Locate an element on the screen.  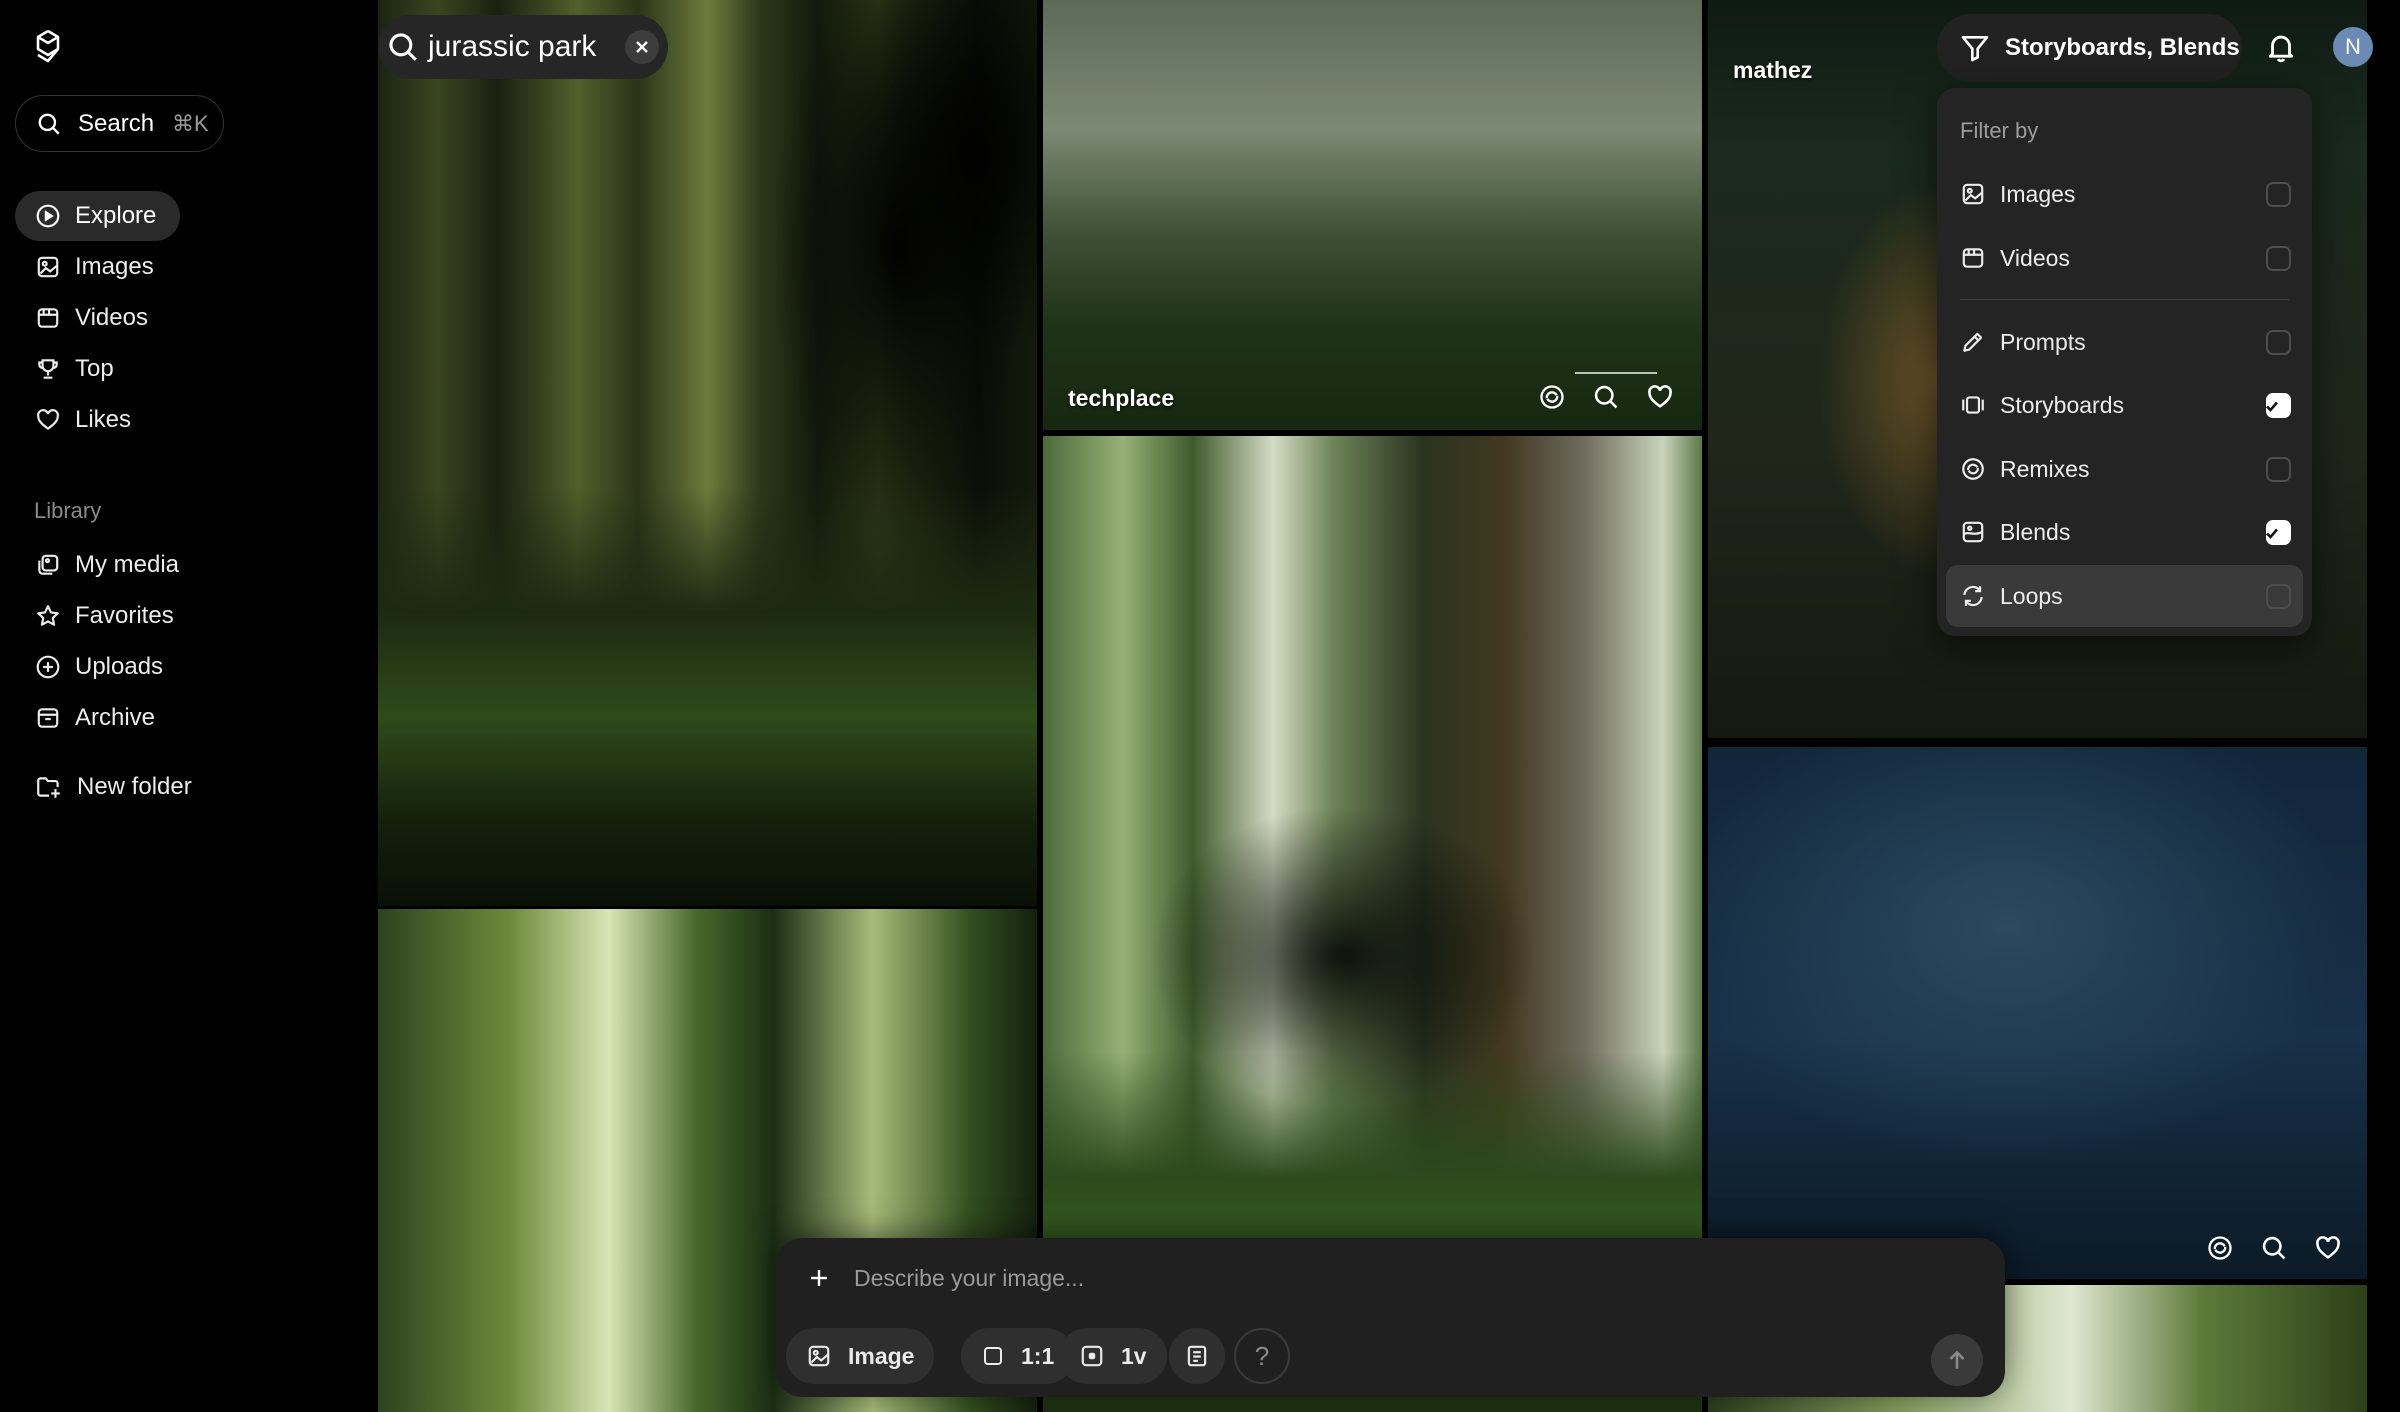
explore-icon is located at coordinates (48, 216).